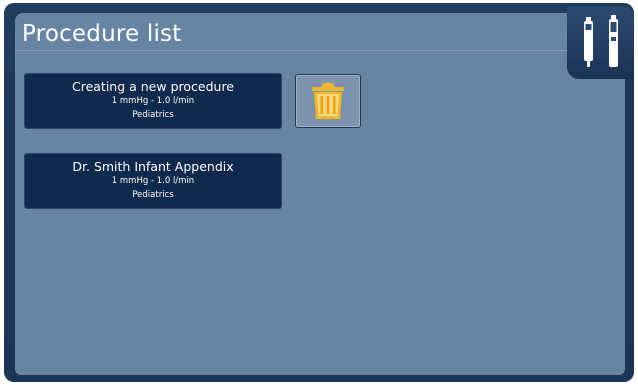  I want to click on tools-button, so click(600, 43).